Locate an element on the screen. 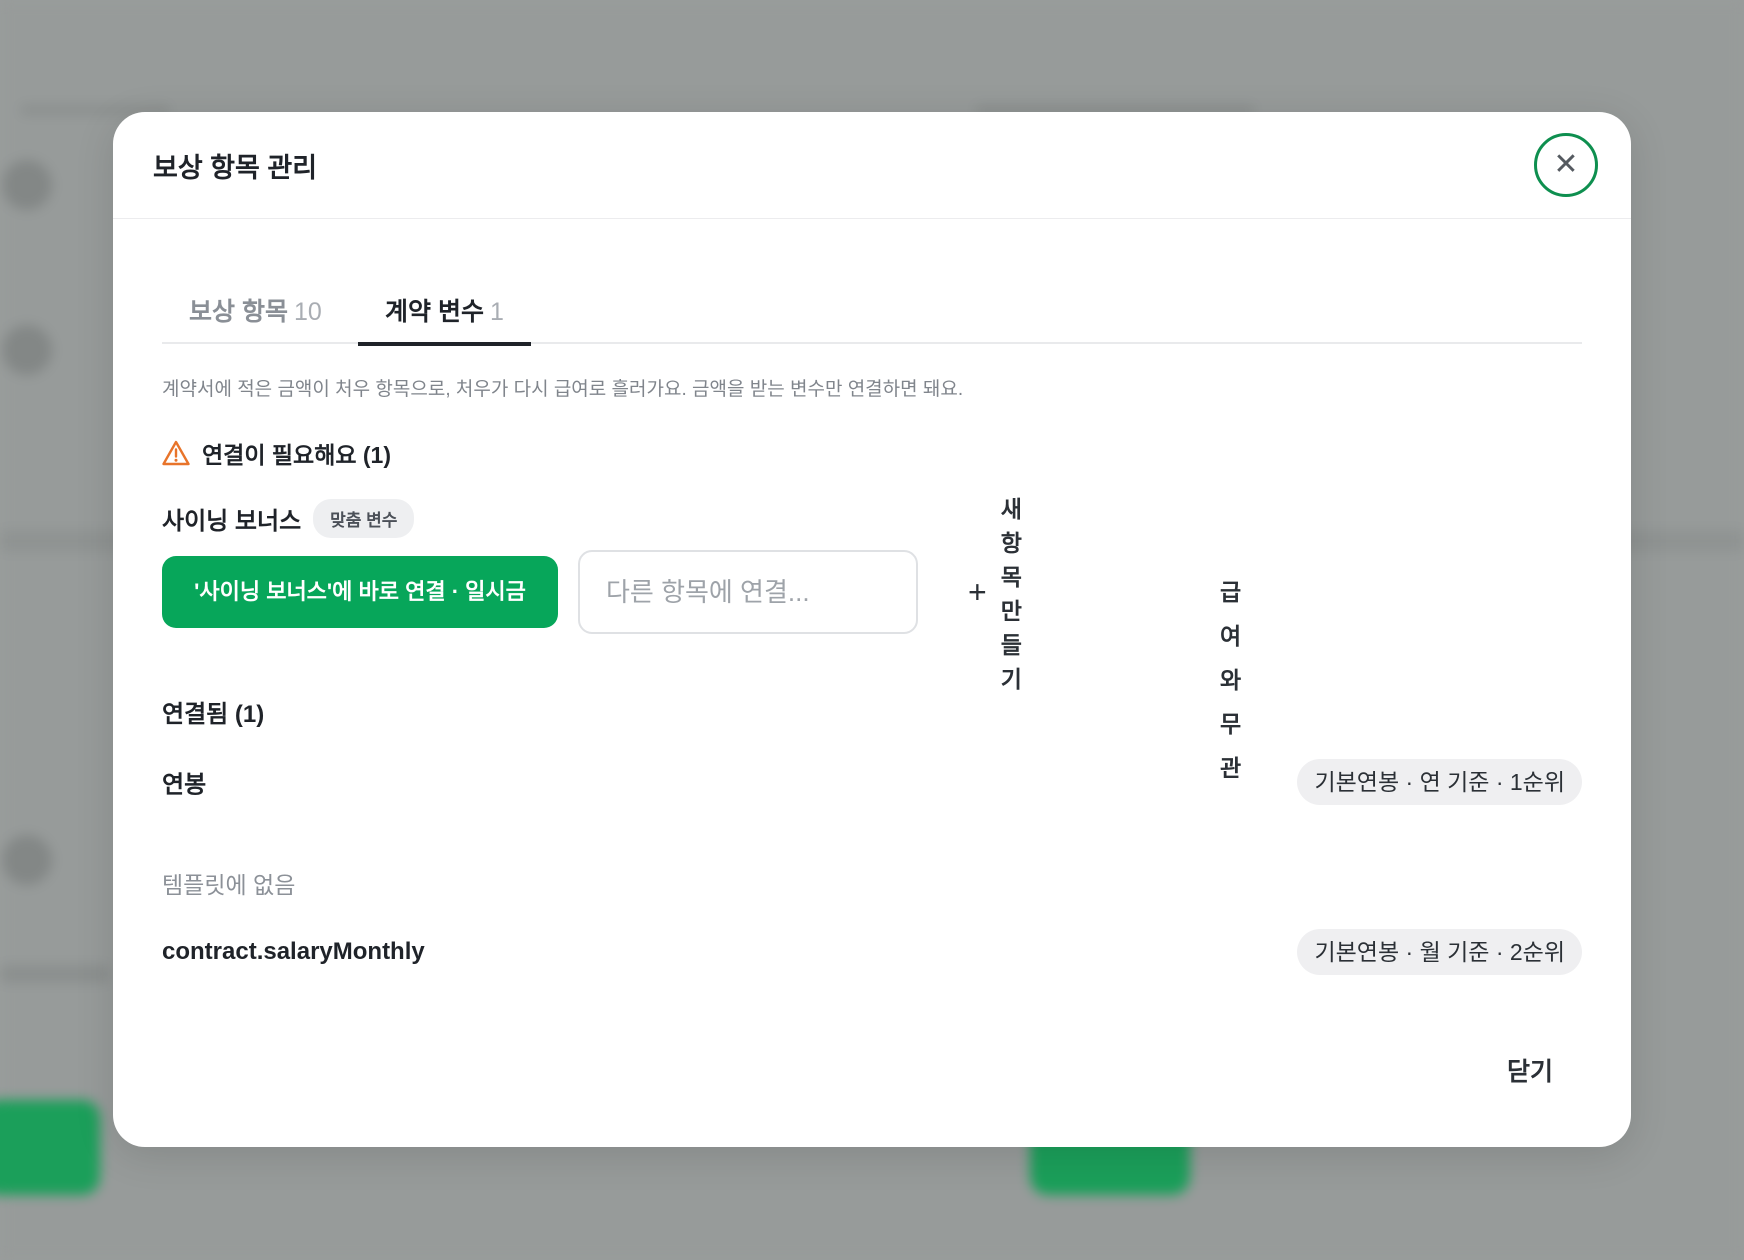 The width and height of the screenshot is (1744, 1260). needs-link-heading: 연결이 필요해요 (1) is located at coordinates (276, 453).